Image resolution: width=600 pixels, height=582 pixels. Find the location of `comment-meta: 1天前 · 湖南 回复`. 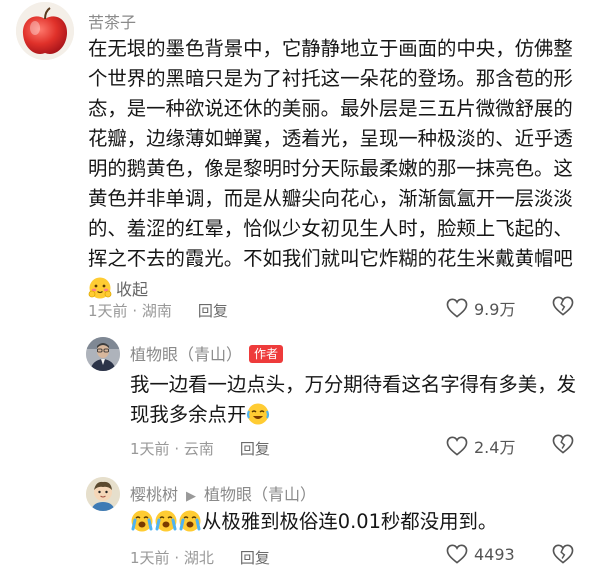

comment-meta: 1天前 · 湖南 回复 is located at coordinates (158, 310).